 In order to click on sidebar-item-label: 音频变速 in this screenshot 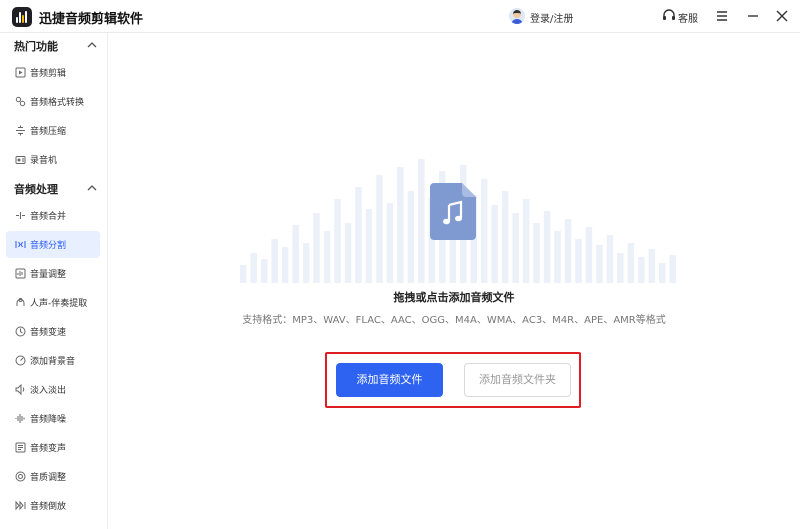, I will do `click(48, 333)`.